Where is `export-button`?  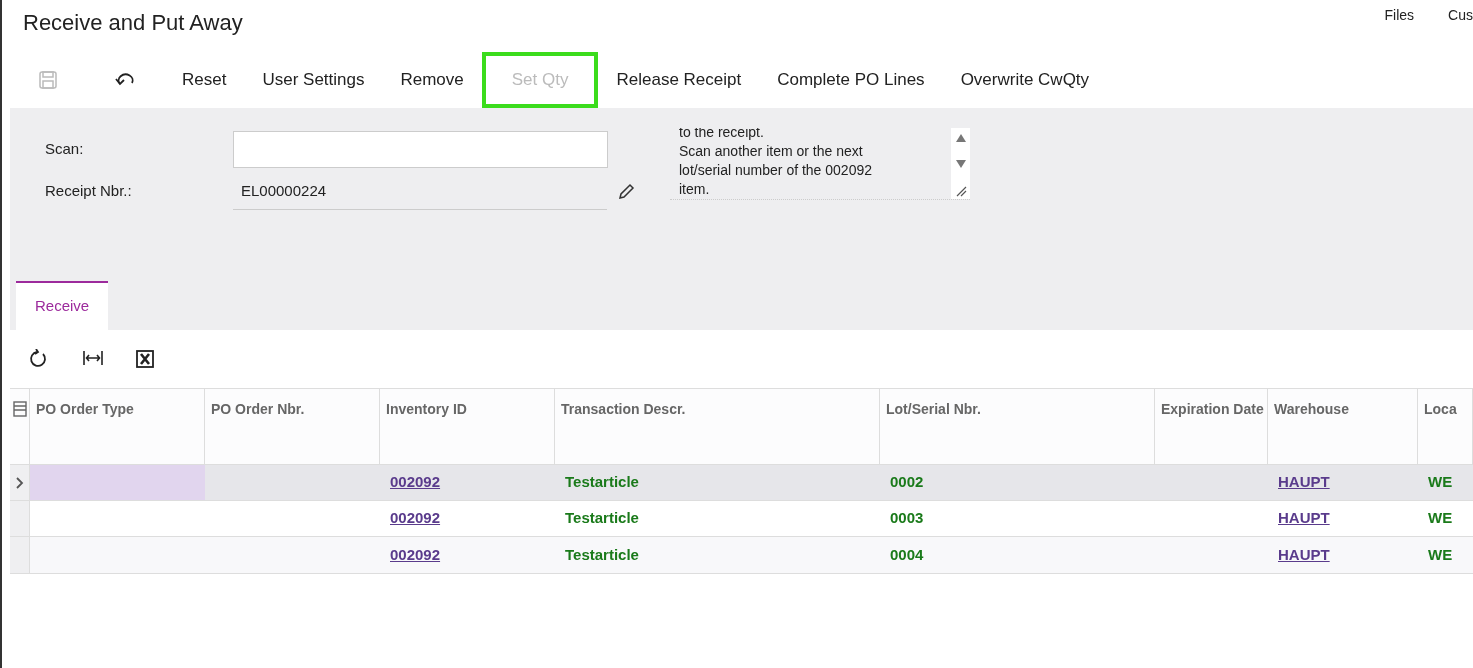
export-button is located at coordinates (146, 359).